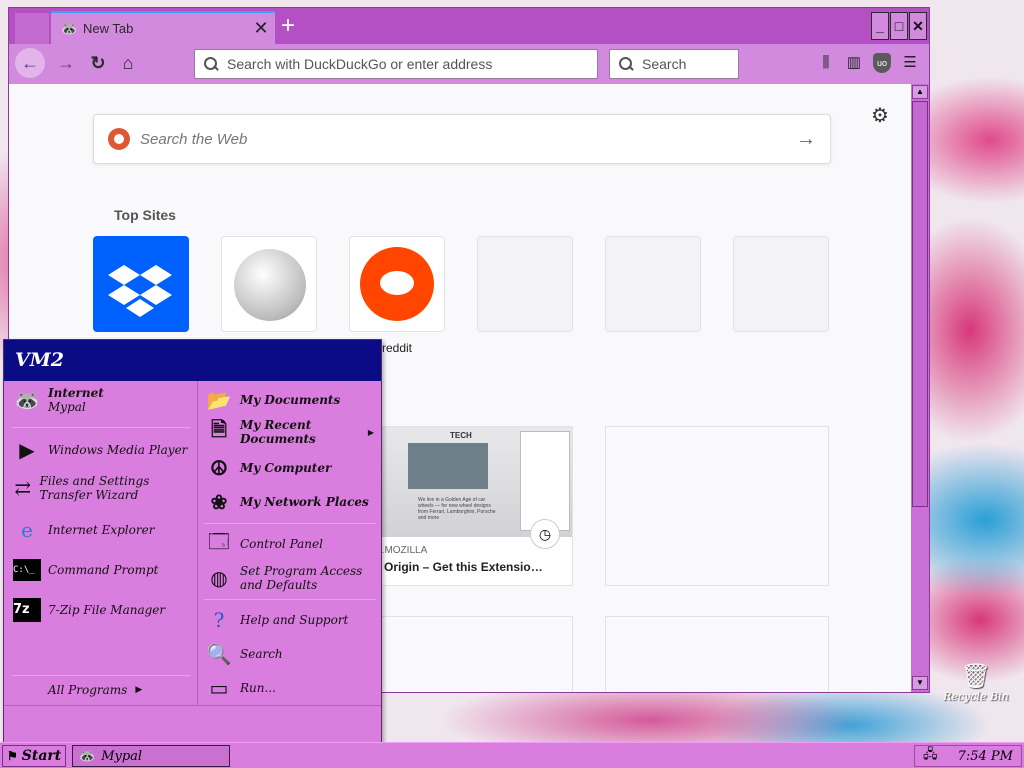  Describe the element at coordinates (304, 502) in the screenshot. I see `start-item-title: My Network Places` at that location.